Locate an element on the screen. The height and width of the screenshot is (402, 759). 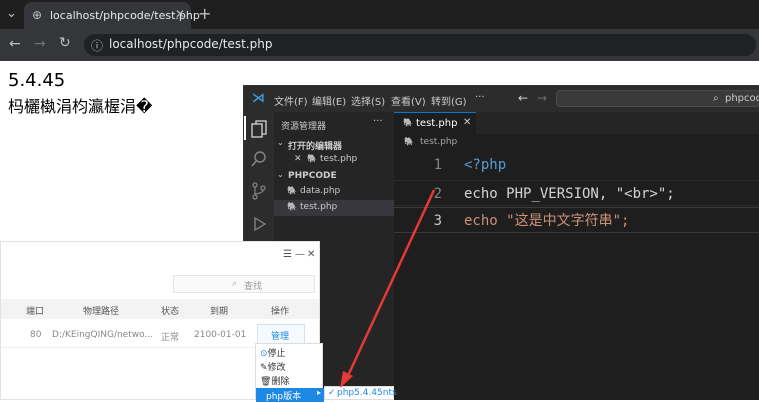
file-name: test.php is located at coordinates (319, 207).